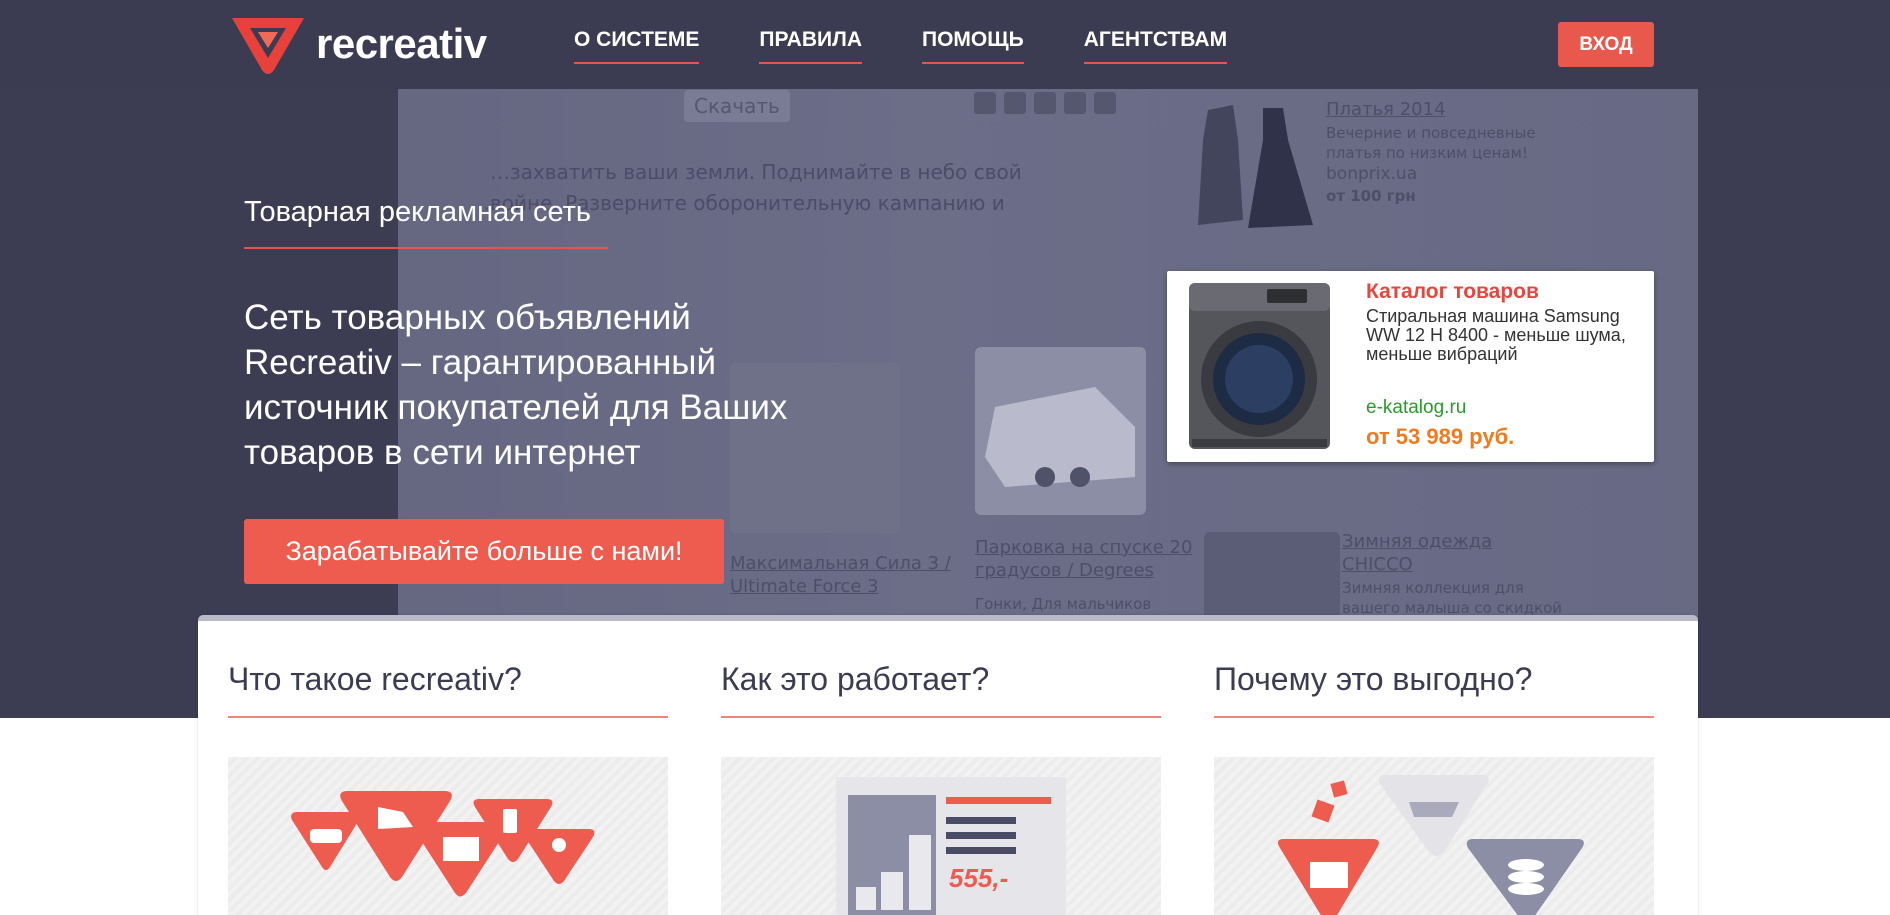 The image size is (1890, 915). I want to click on bg-car-image, so click(1060, 431).